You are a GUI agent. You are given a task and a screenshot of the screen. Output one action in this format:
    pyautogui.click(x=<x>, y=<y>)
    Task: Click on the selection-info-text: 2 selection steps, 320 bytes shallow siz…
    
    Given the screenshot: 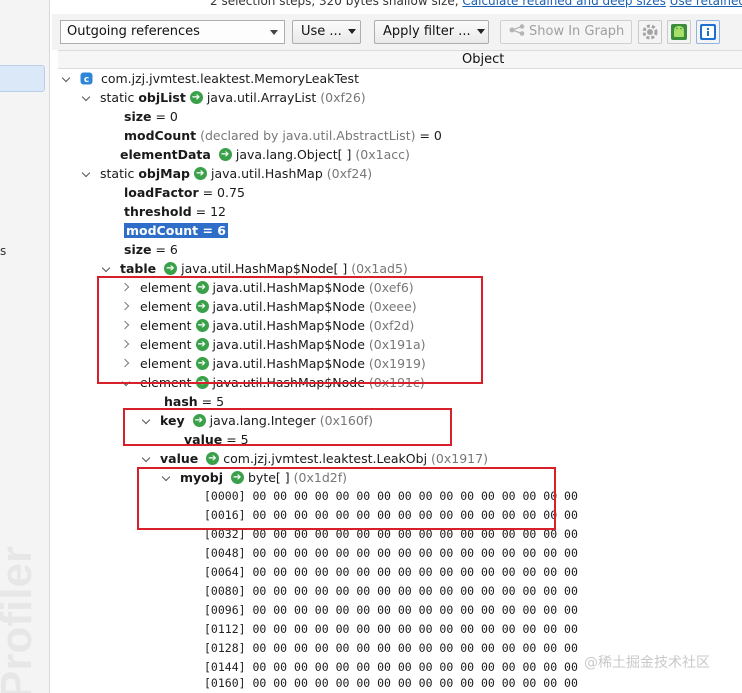 What is the action you would take?
    pyautogui.click(x=334, y=4)
    